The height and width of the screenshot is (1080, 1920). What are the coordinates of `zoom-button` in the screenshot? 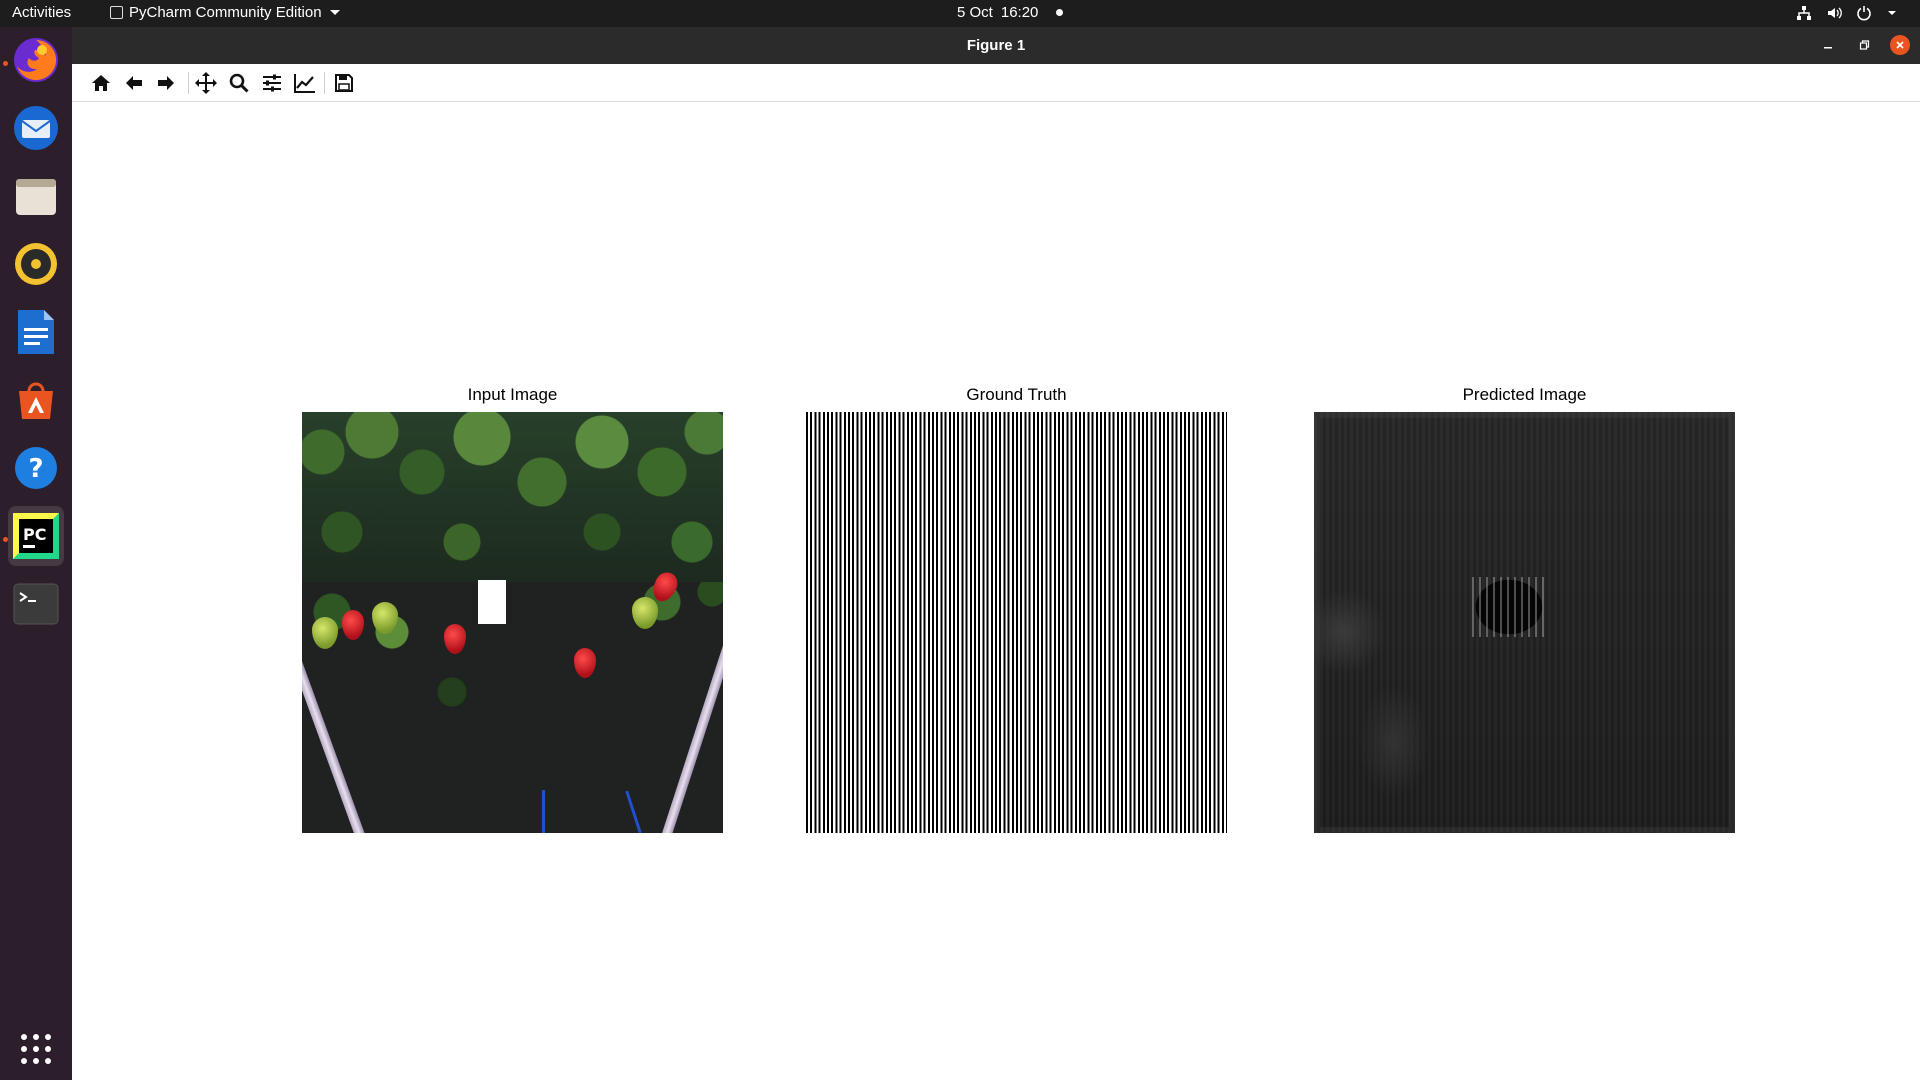 It's located at (239, 83).